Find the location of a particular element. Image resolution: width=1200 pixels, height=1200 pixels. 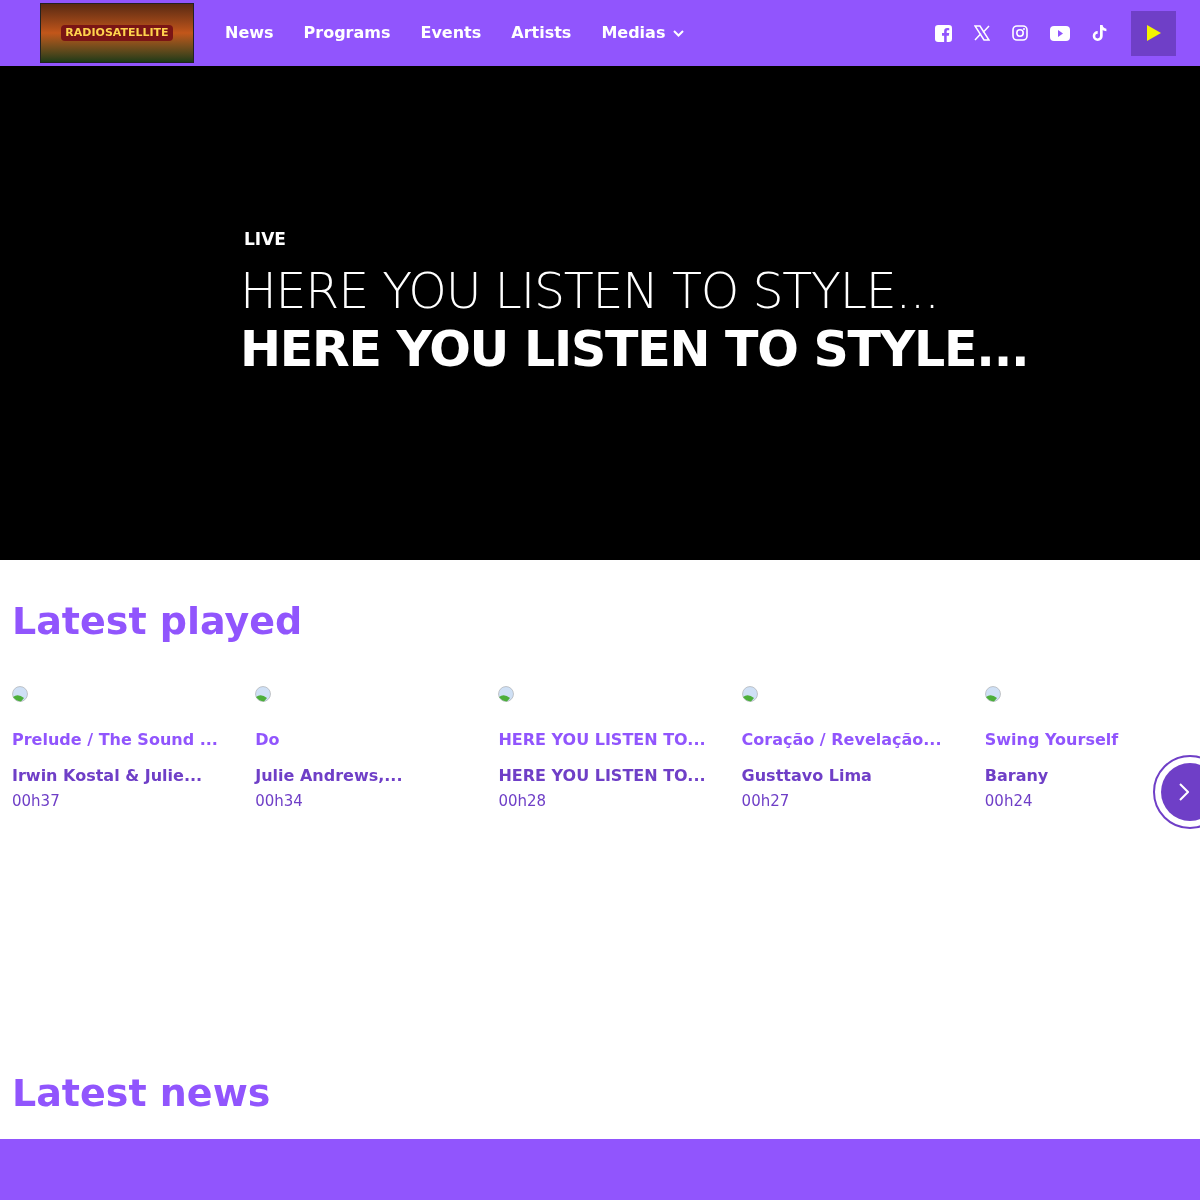

track-title: Swing Yourself is located at coordinates (1051, 740).